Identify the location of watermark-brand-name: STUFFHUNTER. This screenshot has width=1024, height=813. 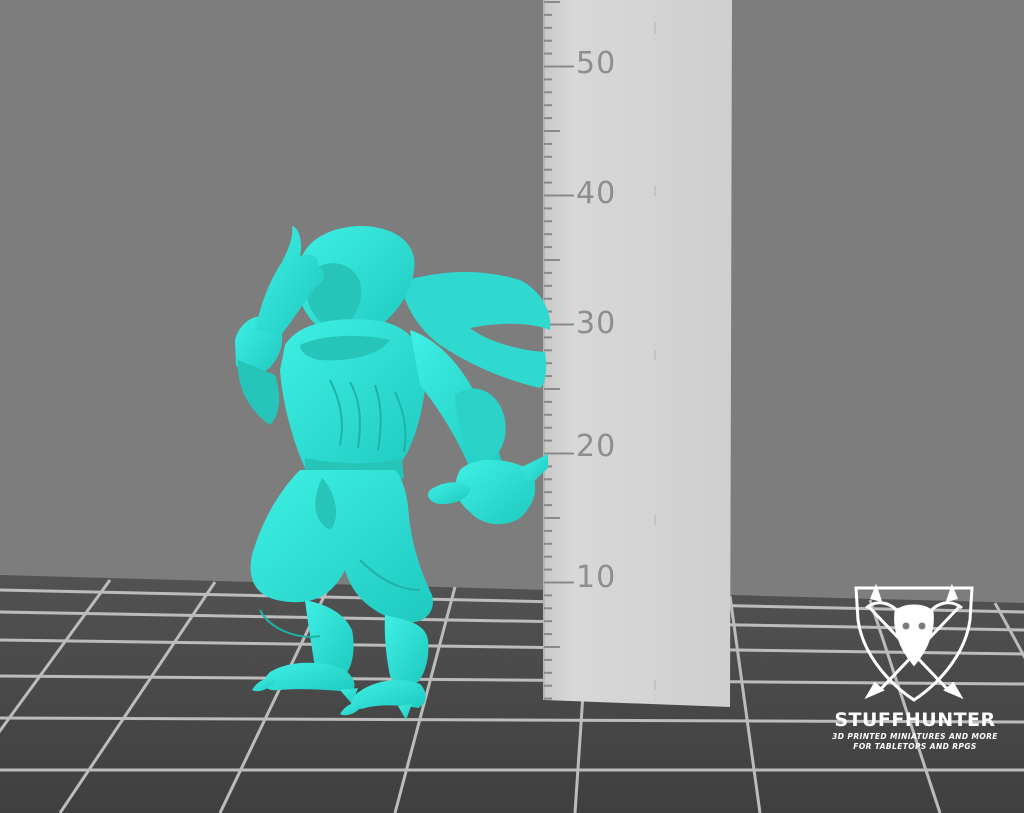
(915, 720).